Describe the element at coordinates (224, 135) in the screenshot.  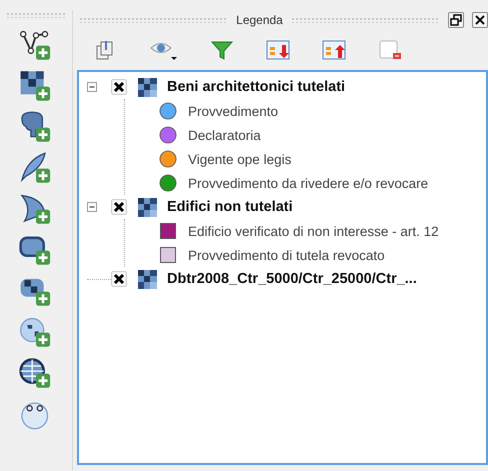
I see `legend-label: Declaratoria` at that location.